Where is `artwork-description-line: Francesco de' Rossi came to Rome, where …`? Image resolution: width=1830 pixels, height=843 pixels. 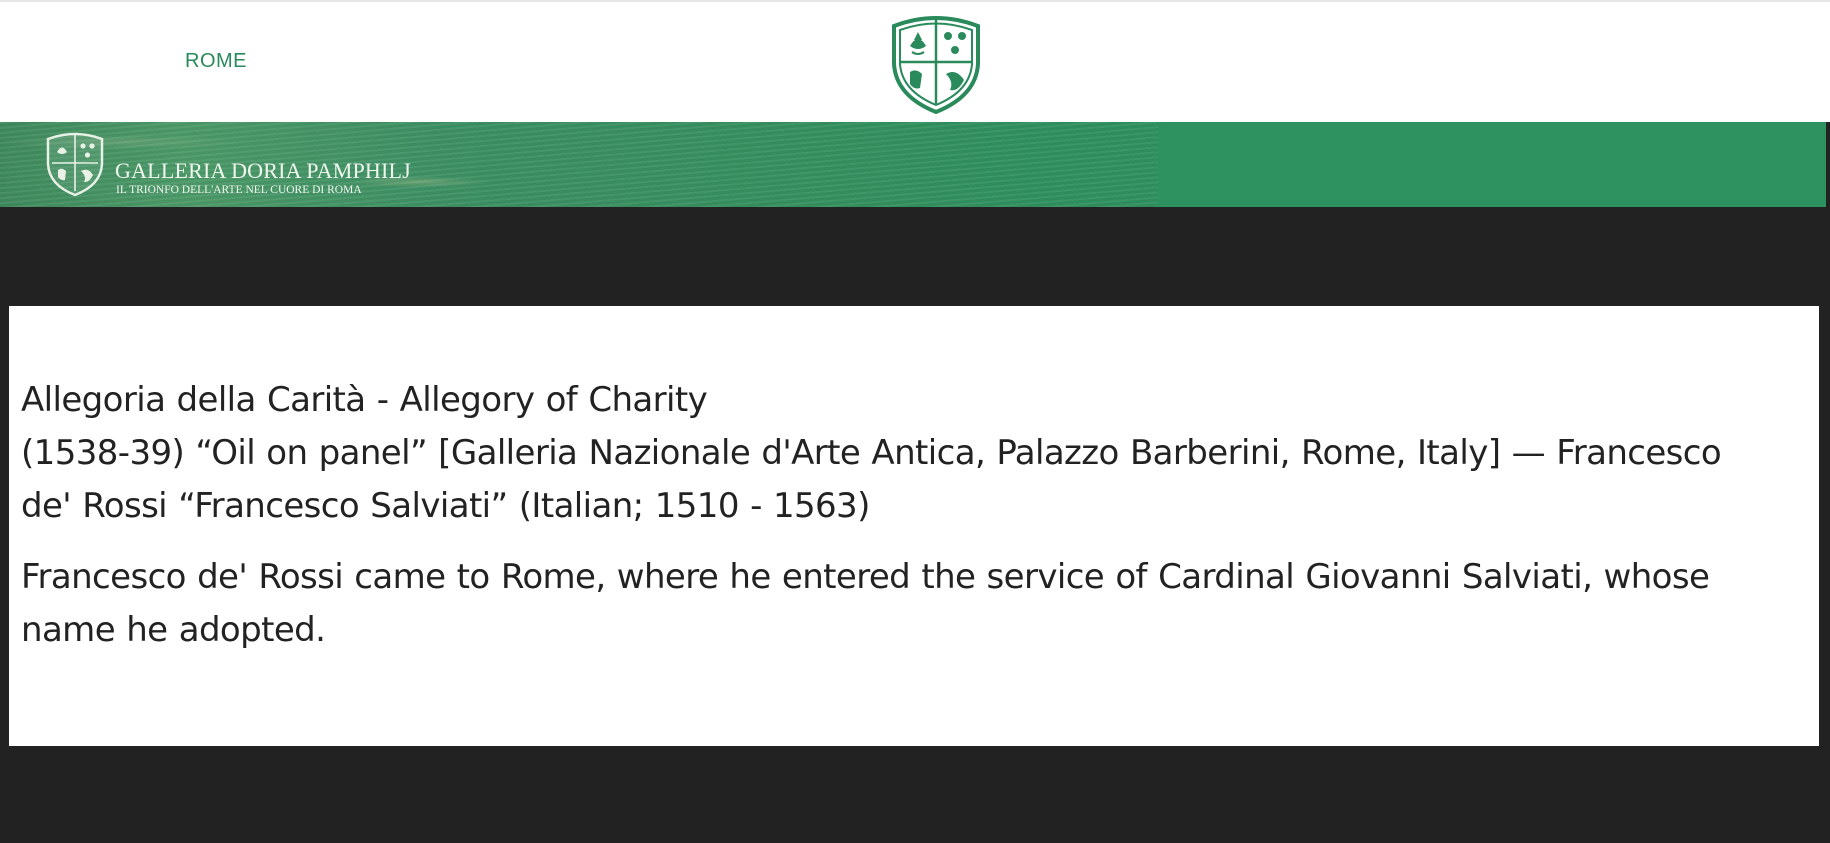
artwork-description-line: Francesco de' Rossi came to Rome, where … is located at coordinates (865, 577).